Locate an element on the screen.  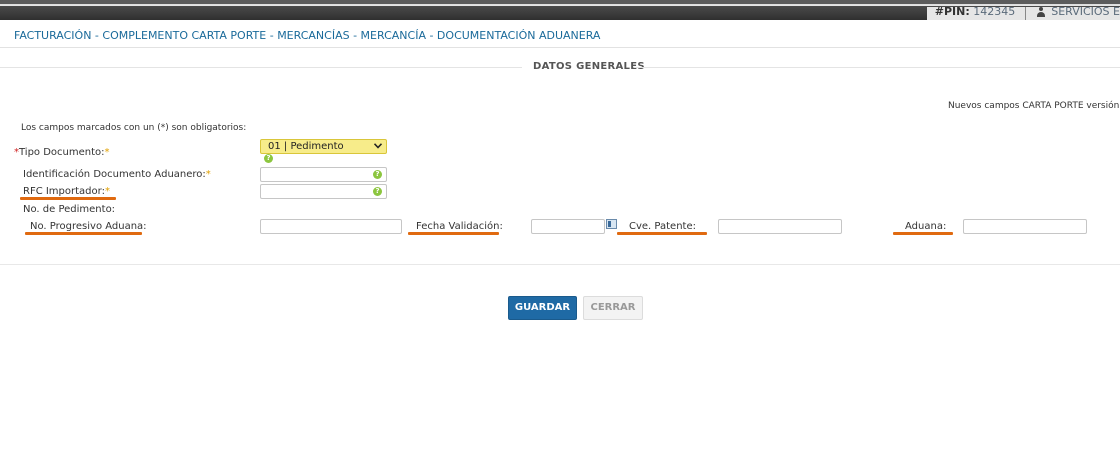
top-bar: #PIN: 142345 SERVICIOS E is located at coordinates (560, 10).